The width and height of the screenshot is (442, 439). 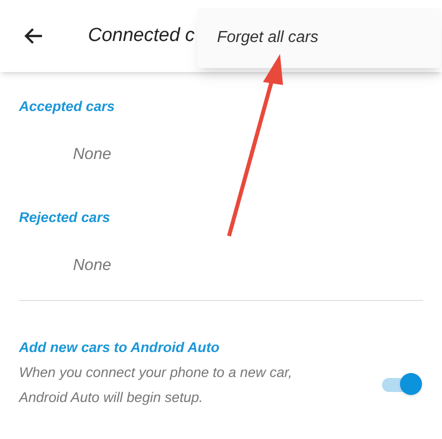 What do you see at coordinates (119, 347) in the screenshot?
I see `setting-title: Add new cars to Android Auto` at bounding box center [119, 347].